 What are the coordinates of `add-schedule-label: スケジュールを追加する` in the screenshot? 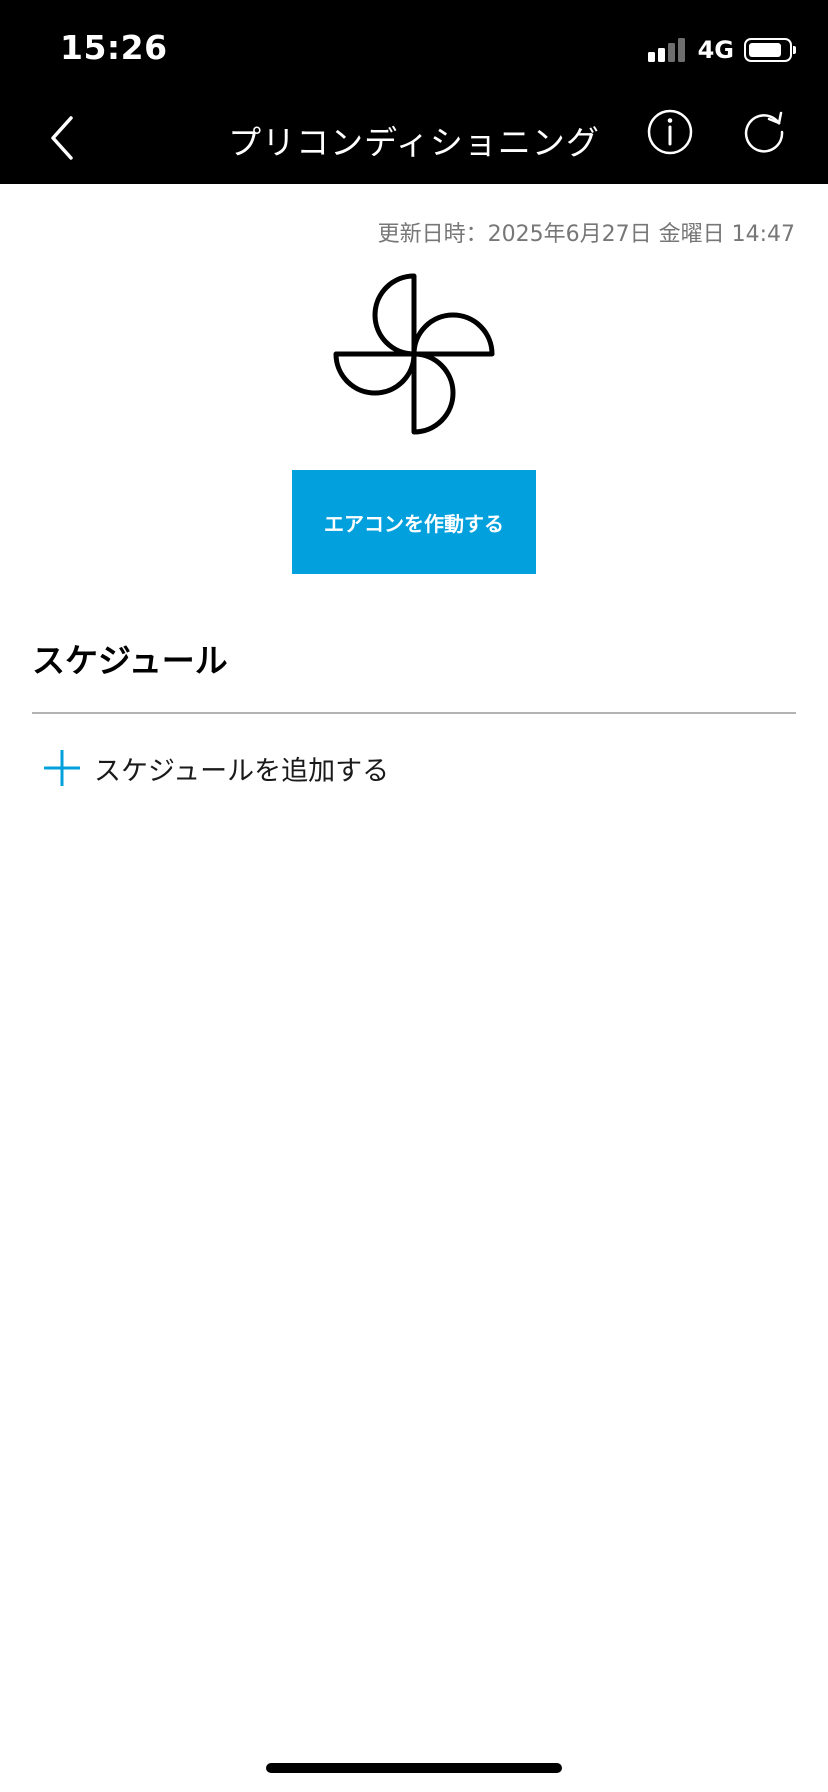 It's located at (242, 771).